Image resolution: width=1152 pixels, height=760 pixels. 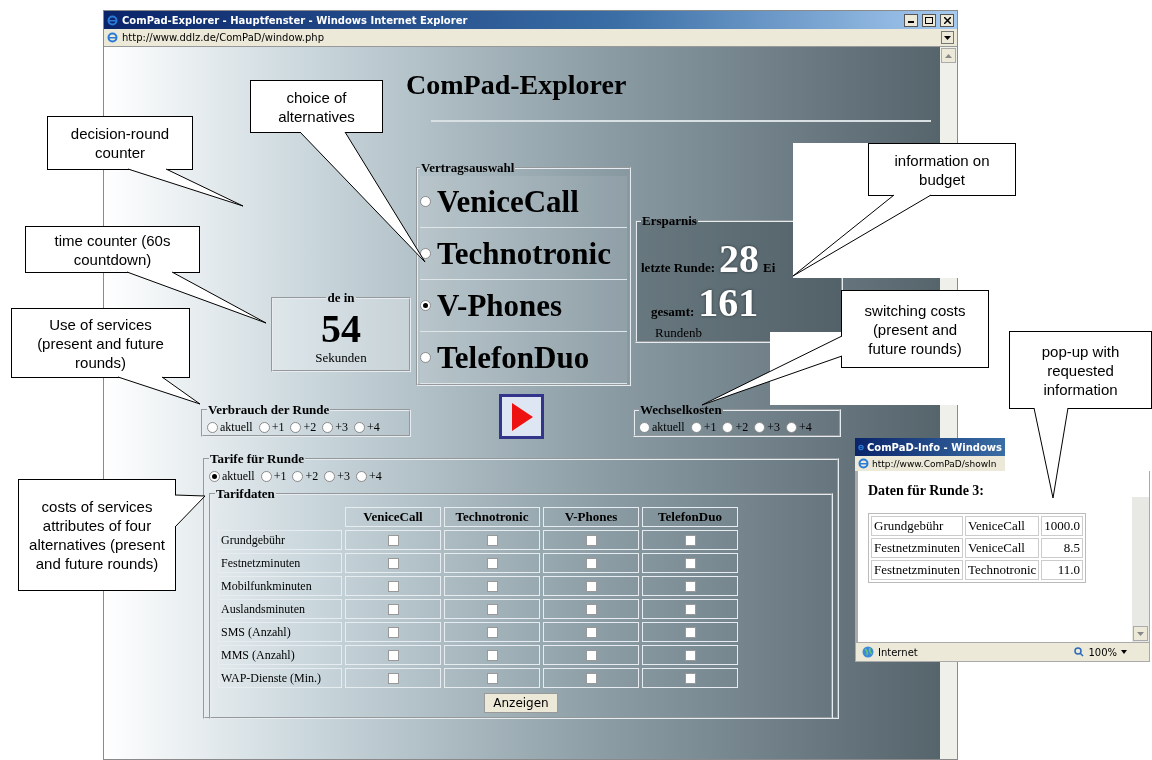 What do you see at coordinates (1102, 652) in the screenshot?
I see `zoom-level: 100%` at bounding box center [1102, 652].